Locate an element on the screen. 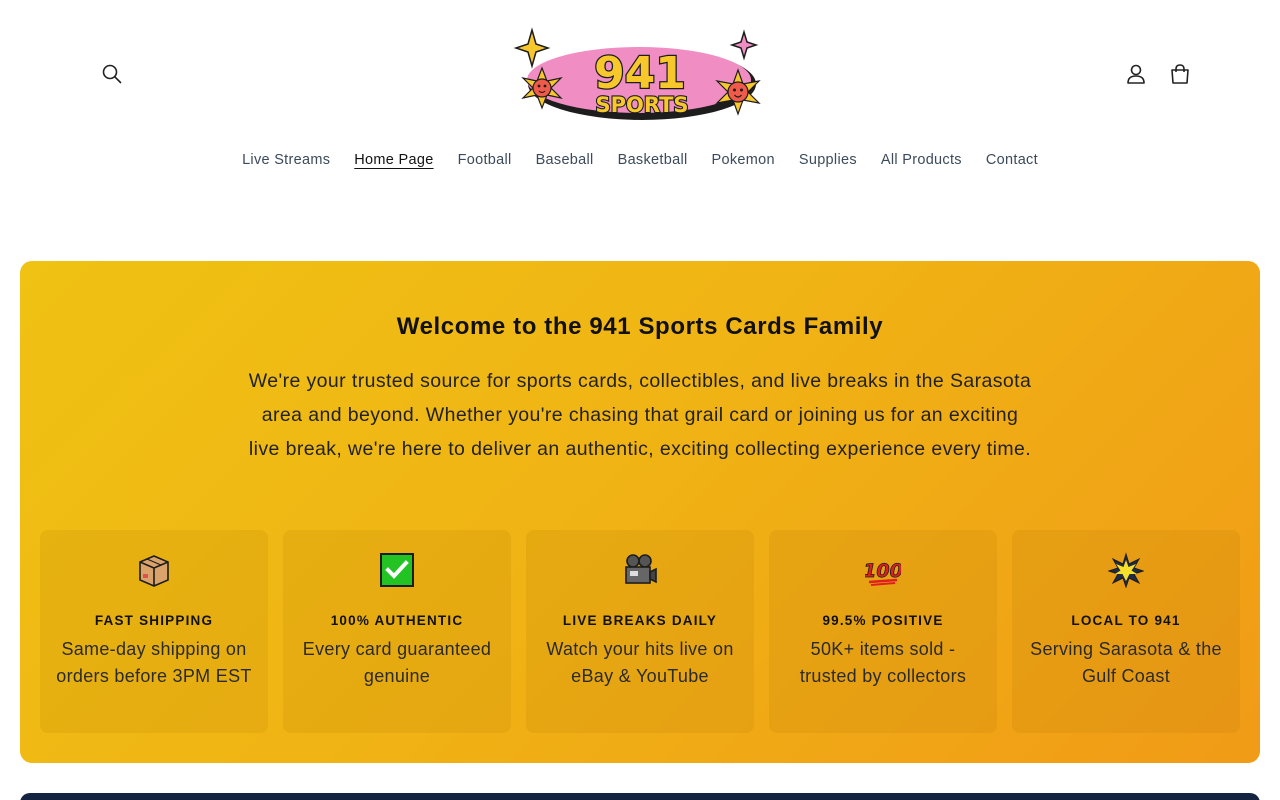  feature-title: FAST SHIPPING is located at coordinates (154, 620).